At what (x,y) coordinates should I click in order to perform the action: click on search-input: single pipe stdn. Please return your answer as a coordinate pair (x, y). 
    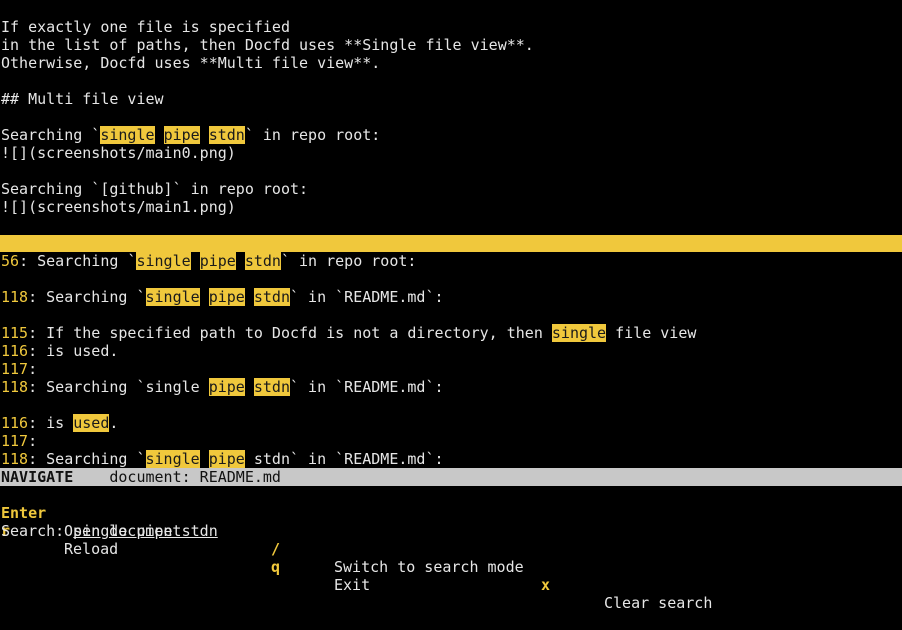
    Looking at the image, I should click on (145, 531).